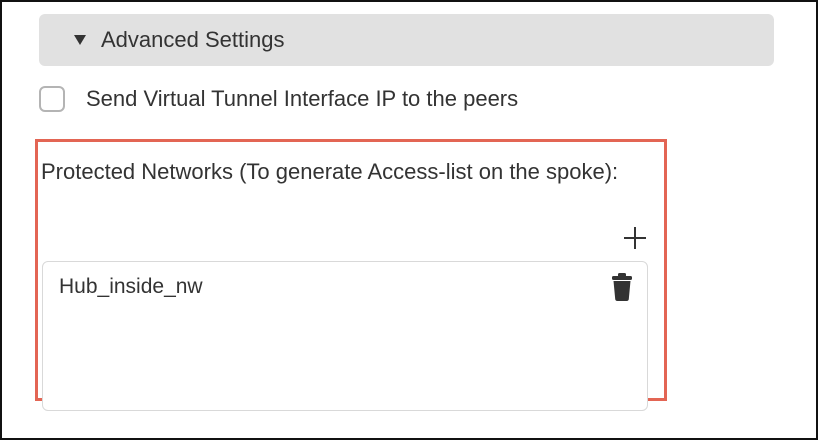 This screenshot has width=818, height=440. What do you see at coordinates (345, 288) in the screenshot?
I see `list-item: Hub_inside_nw` at bounding box center [345, 288].